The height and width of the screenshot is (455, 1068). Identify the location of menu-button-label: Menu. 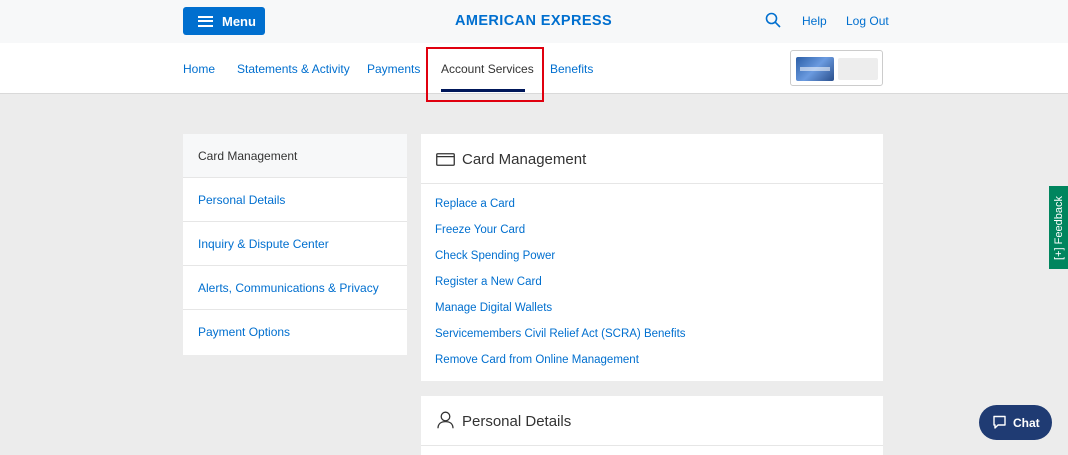
(239, 21).